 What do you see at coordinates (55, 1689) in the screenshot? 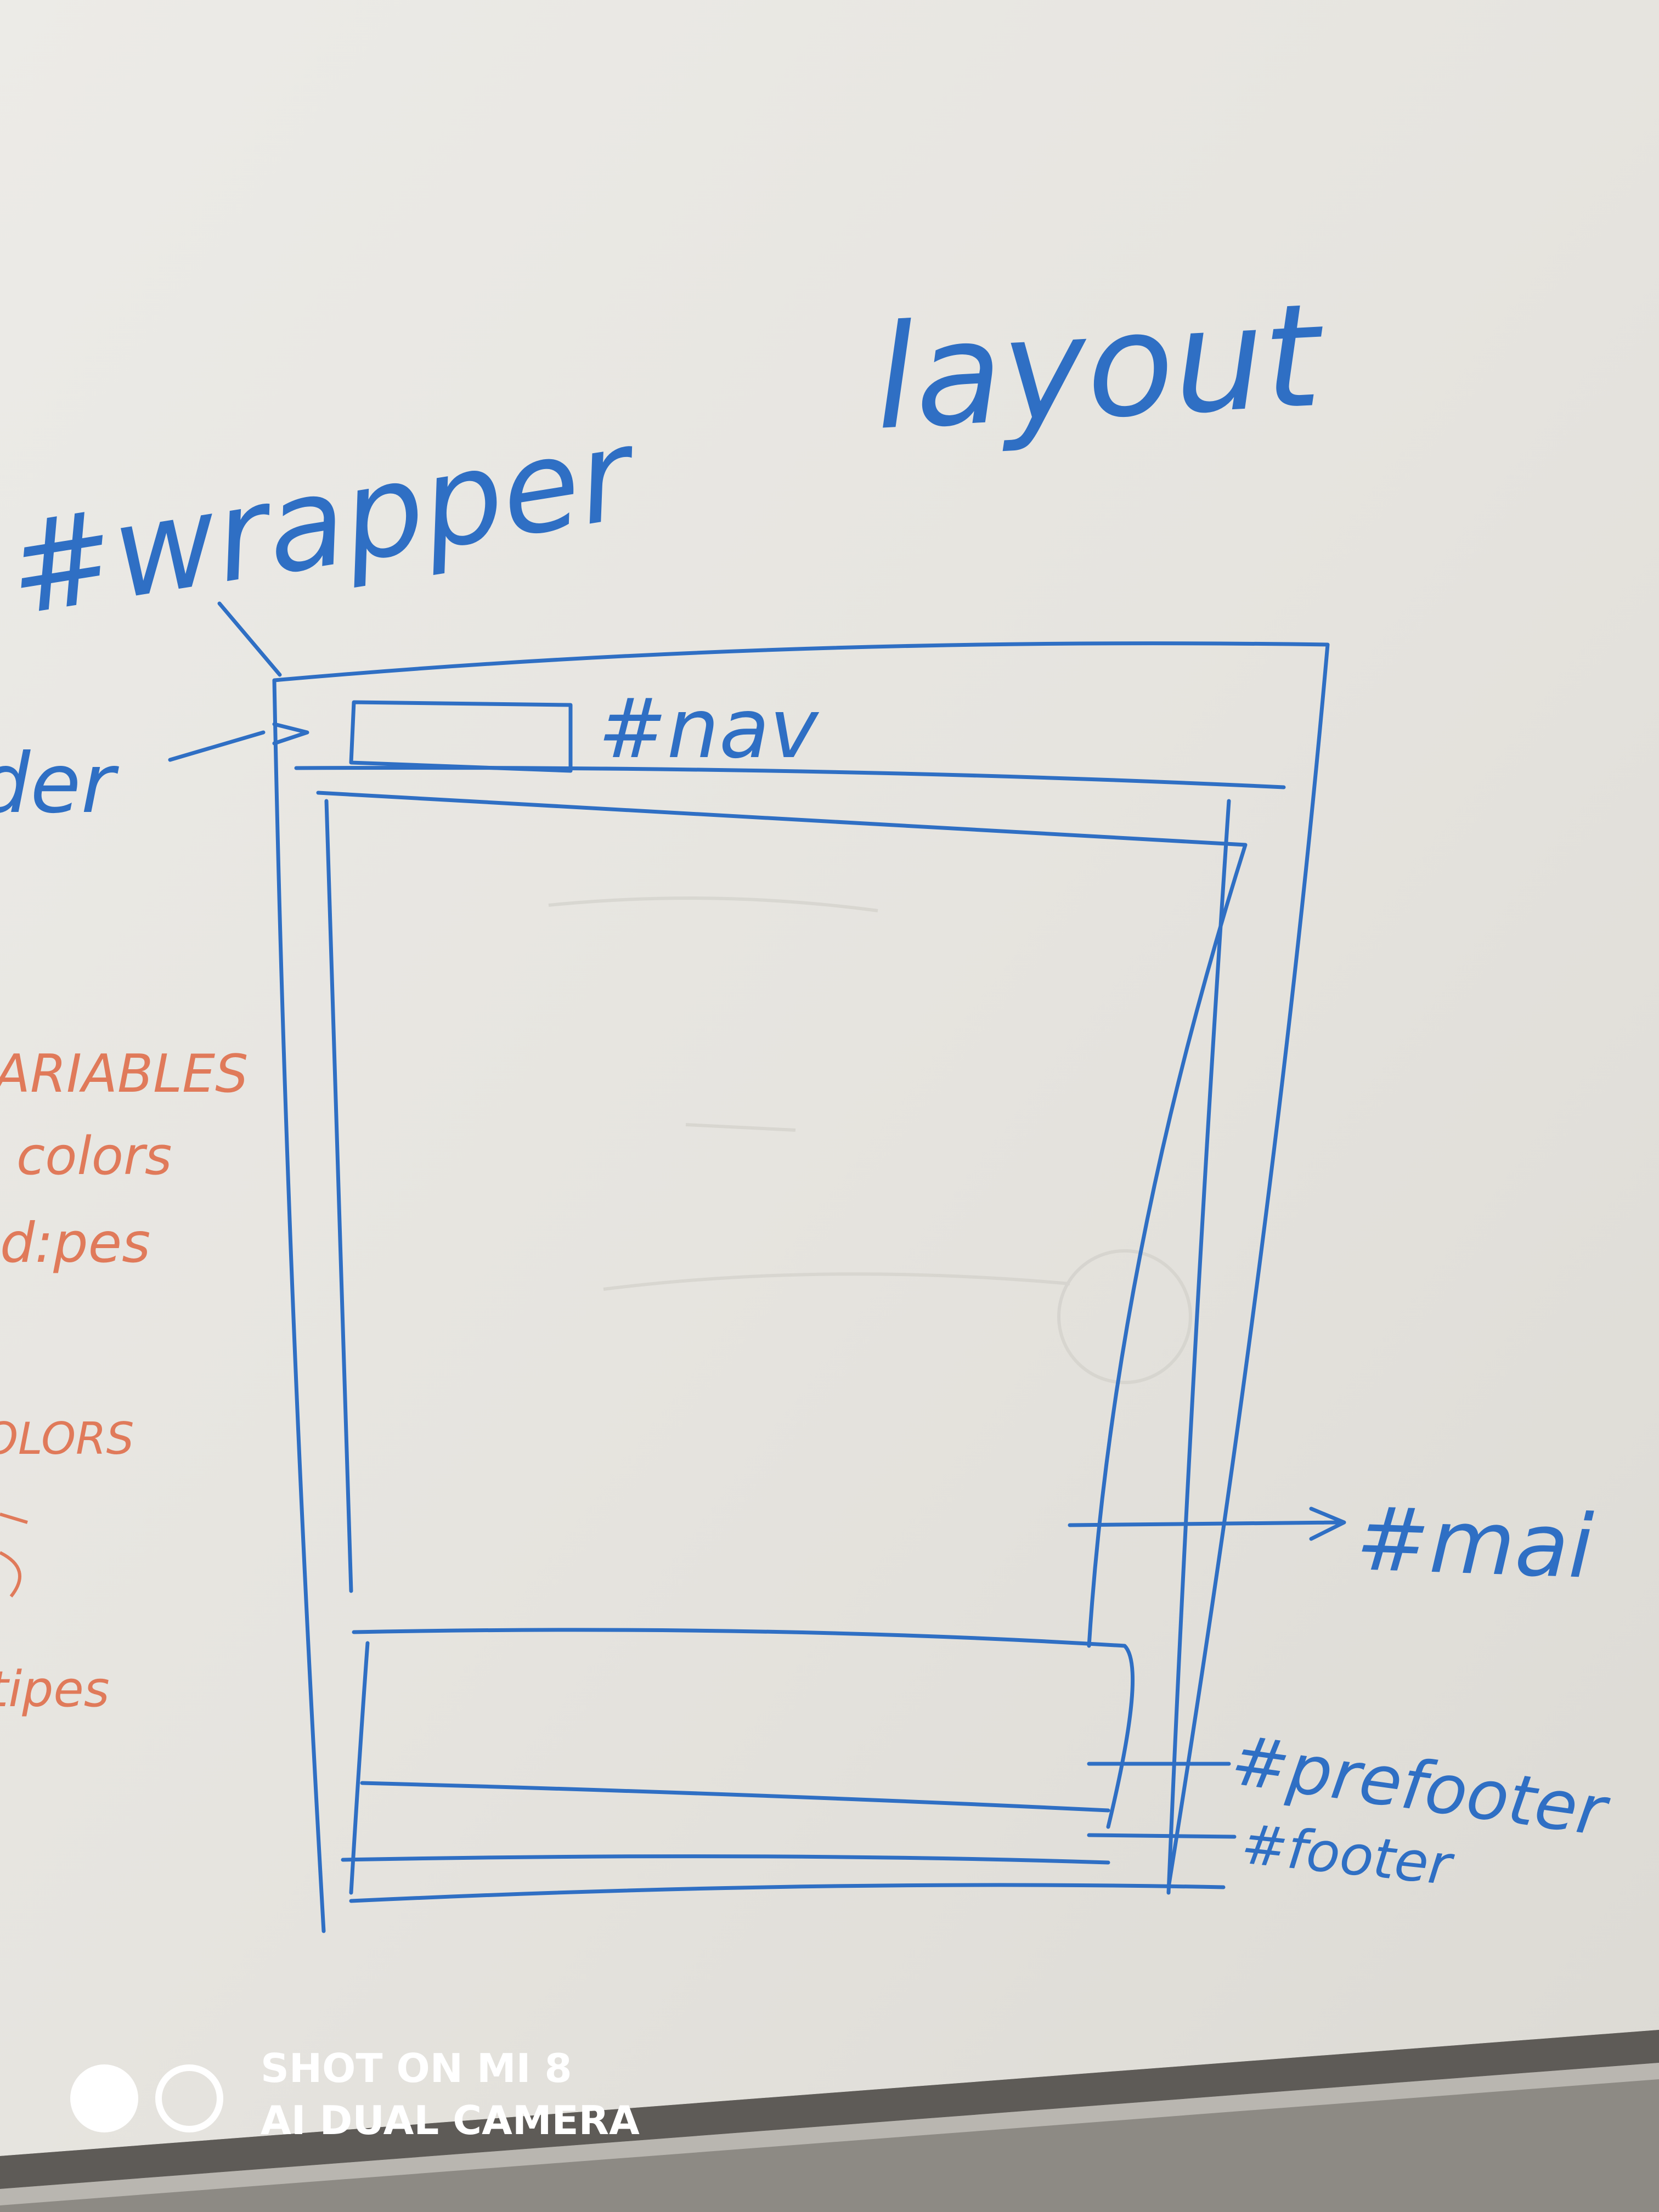
I see `orange-note-types: tipes` at bounding box center [55, 1689].